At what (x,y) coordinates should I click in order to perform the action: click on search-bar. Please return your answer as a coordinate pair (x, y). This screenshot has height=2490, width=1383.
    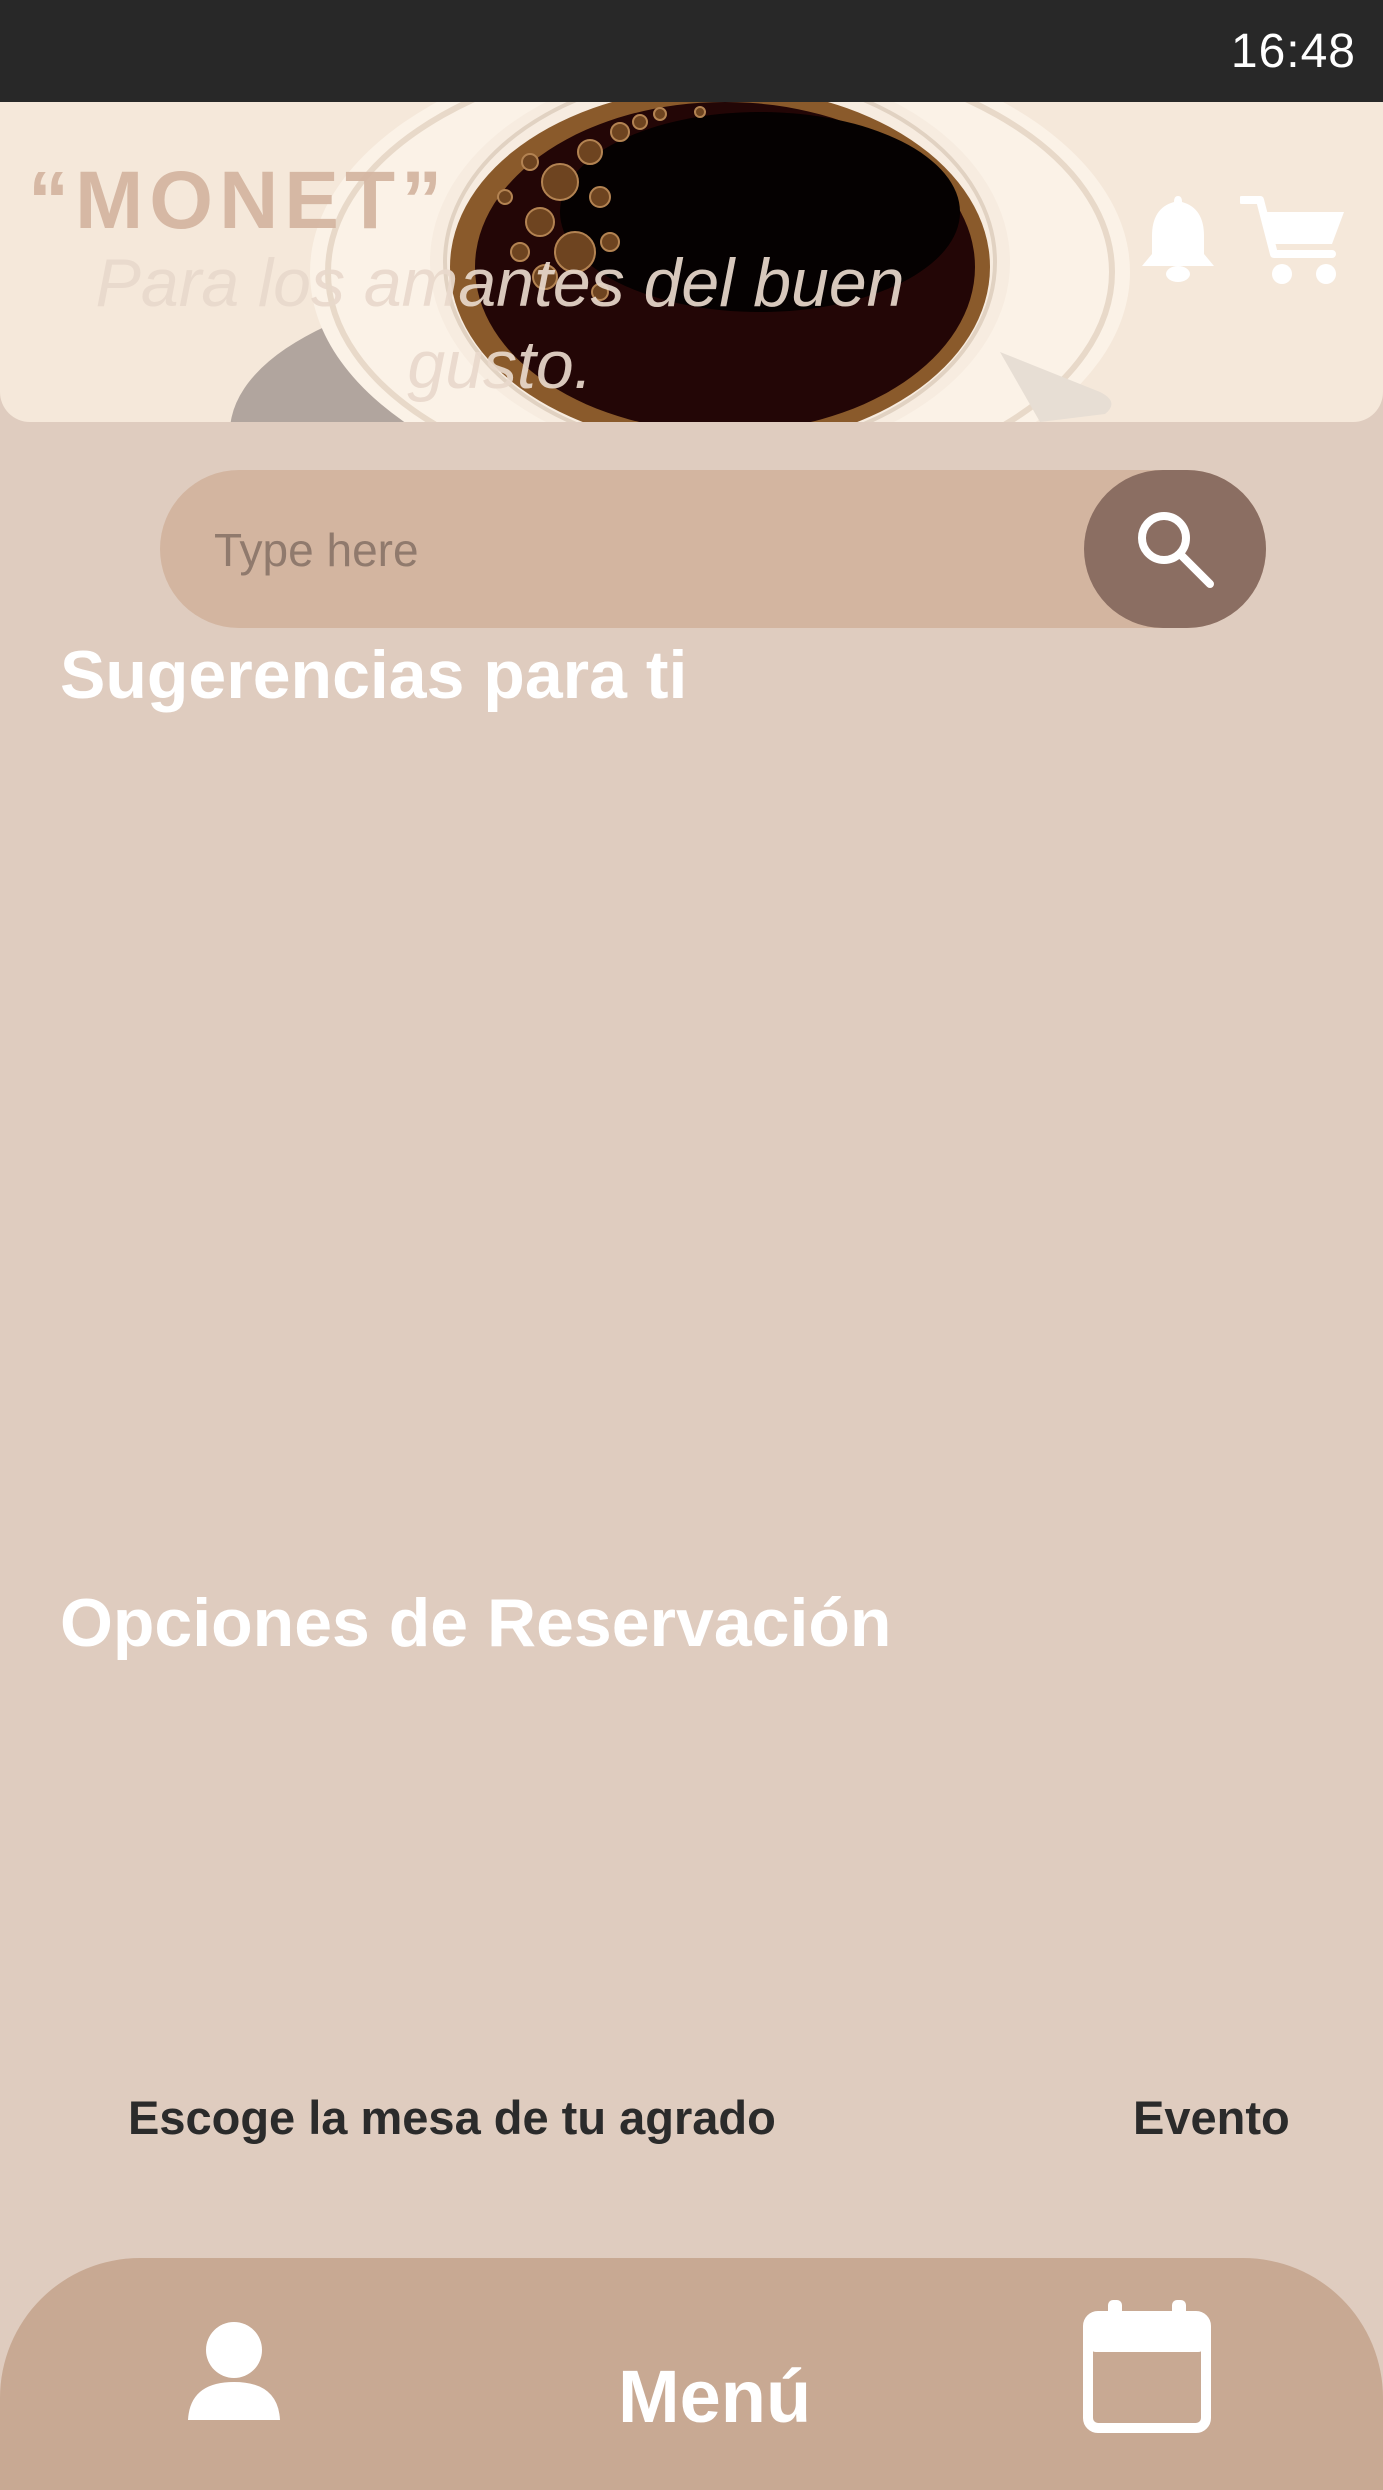
    Looking at the image, I should click on (713, 549).